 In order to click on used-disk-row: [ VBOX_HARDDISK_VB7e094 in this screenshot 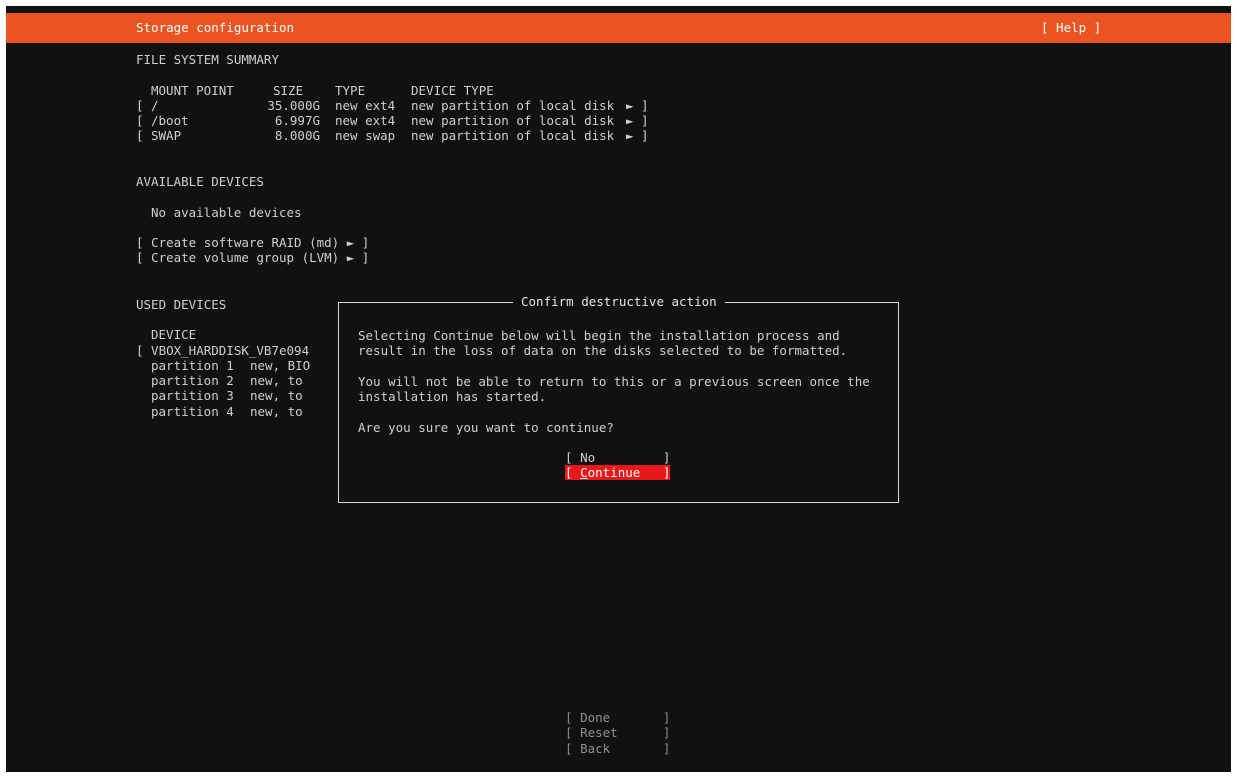, I will do `click(222, 350)`.